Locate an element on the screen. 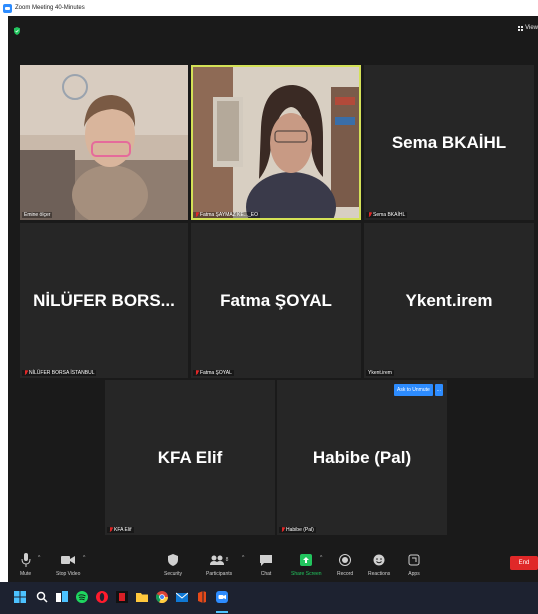 The image size is (538, 614). participant-name-label: Fatma ŞAYMAZ KE..._EO is located at coordinates (226, 215).